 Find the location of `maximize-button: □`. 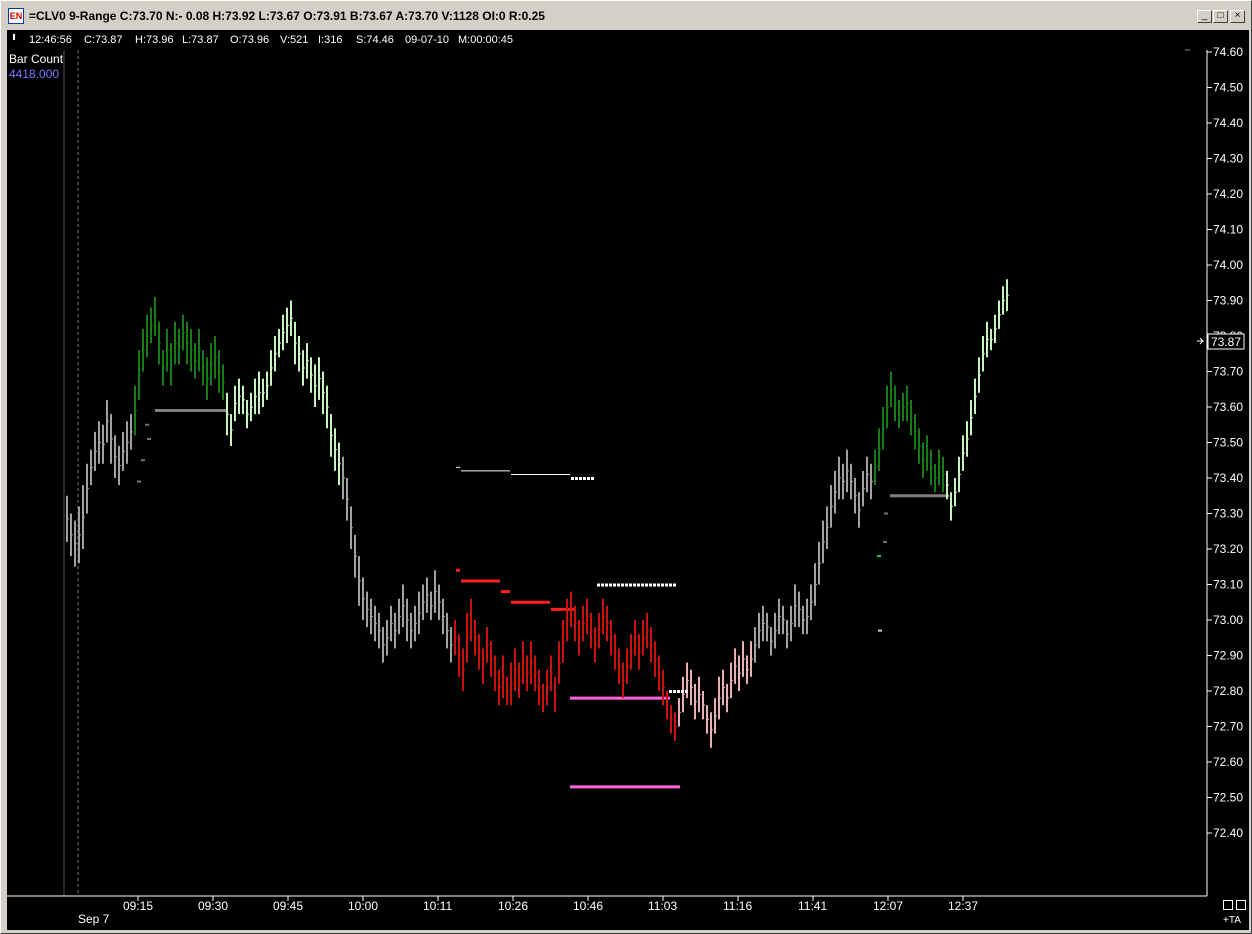

maximize-button: □ is located at coordinates (1220, 16).